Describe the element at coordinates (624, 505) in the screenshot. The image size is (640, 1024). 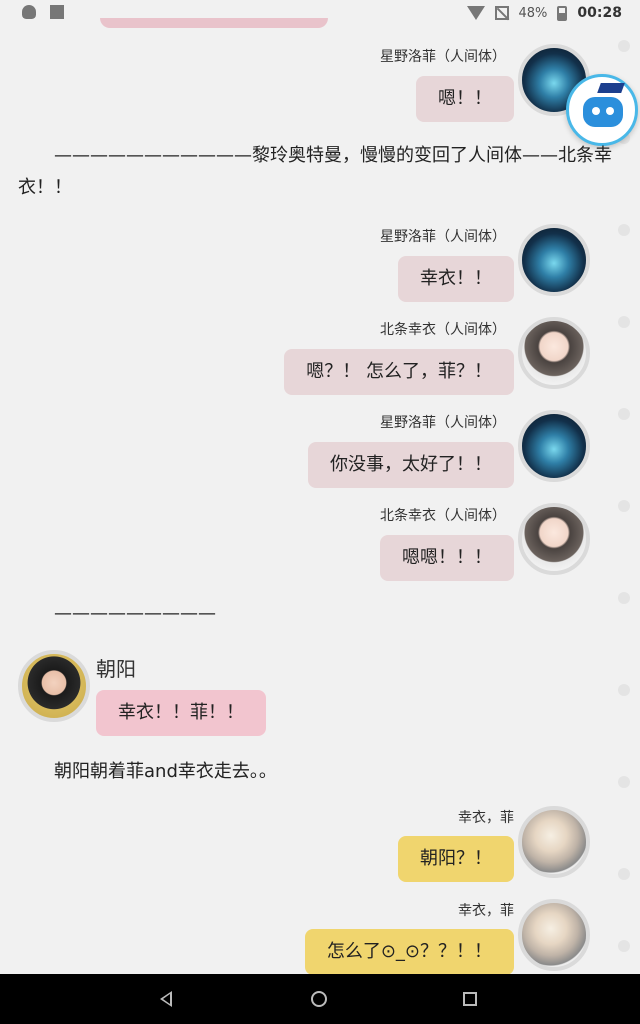
I see `scroll-track` at that location.